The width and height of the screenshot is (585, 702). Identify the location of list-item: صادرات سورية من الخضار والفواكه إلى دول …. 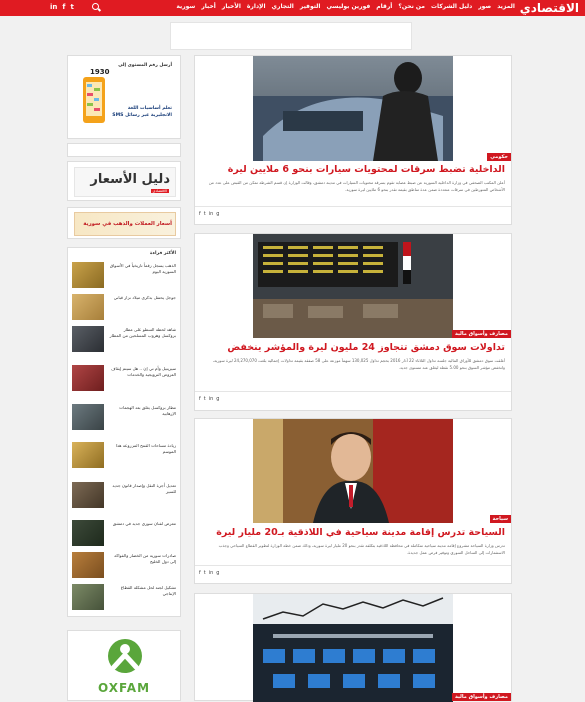
(124, 567).